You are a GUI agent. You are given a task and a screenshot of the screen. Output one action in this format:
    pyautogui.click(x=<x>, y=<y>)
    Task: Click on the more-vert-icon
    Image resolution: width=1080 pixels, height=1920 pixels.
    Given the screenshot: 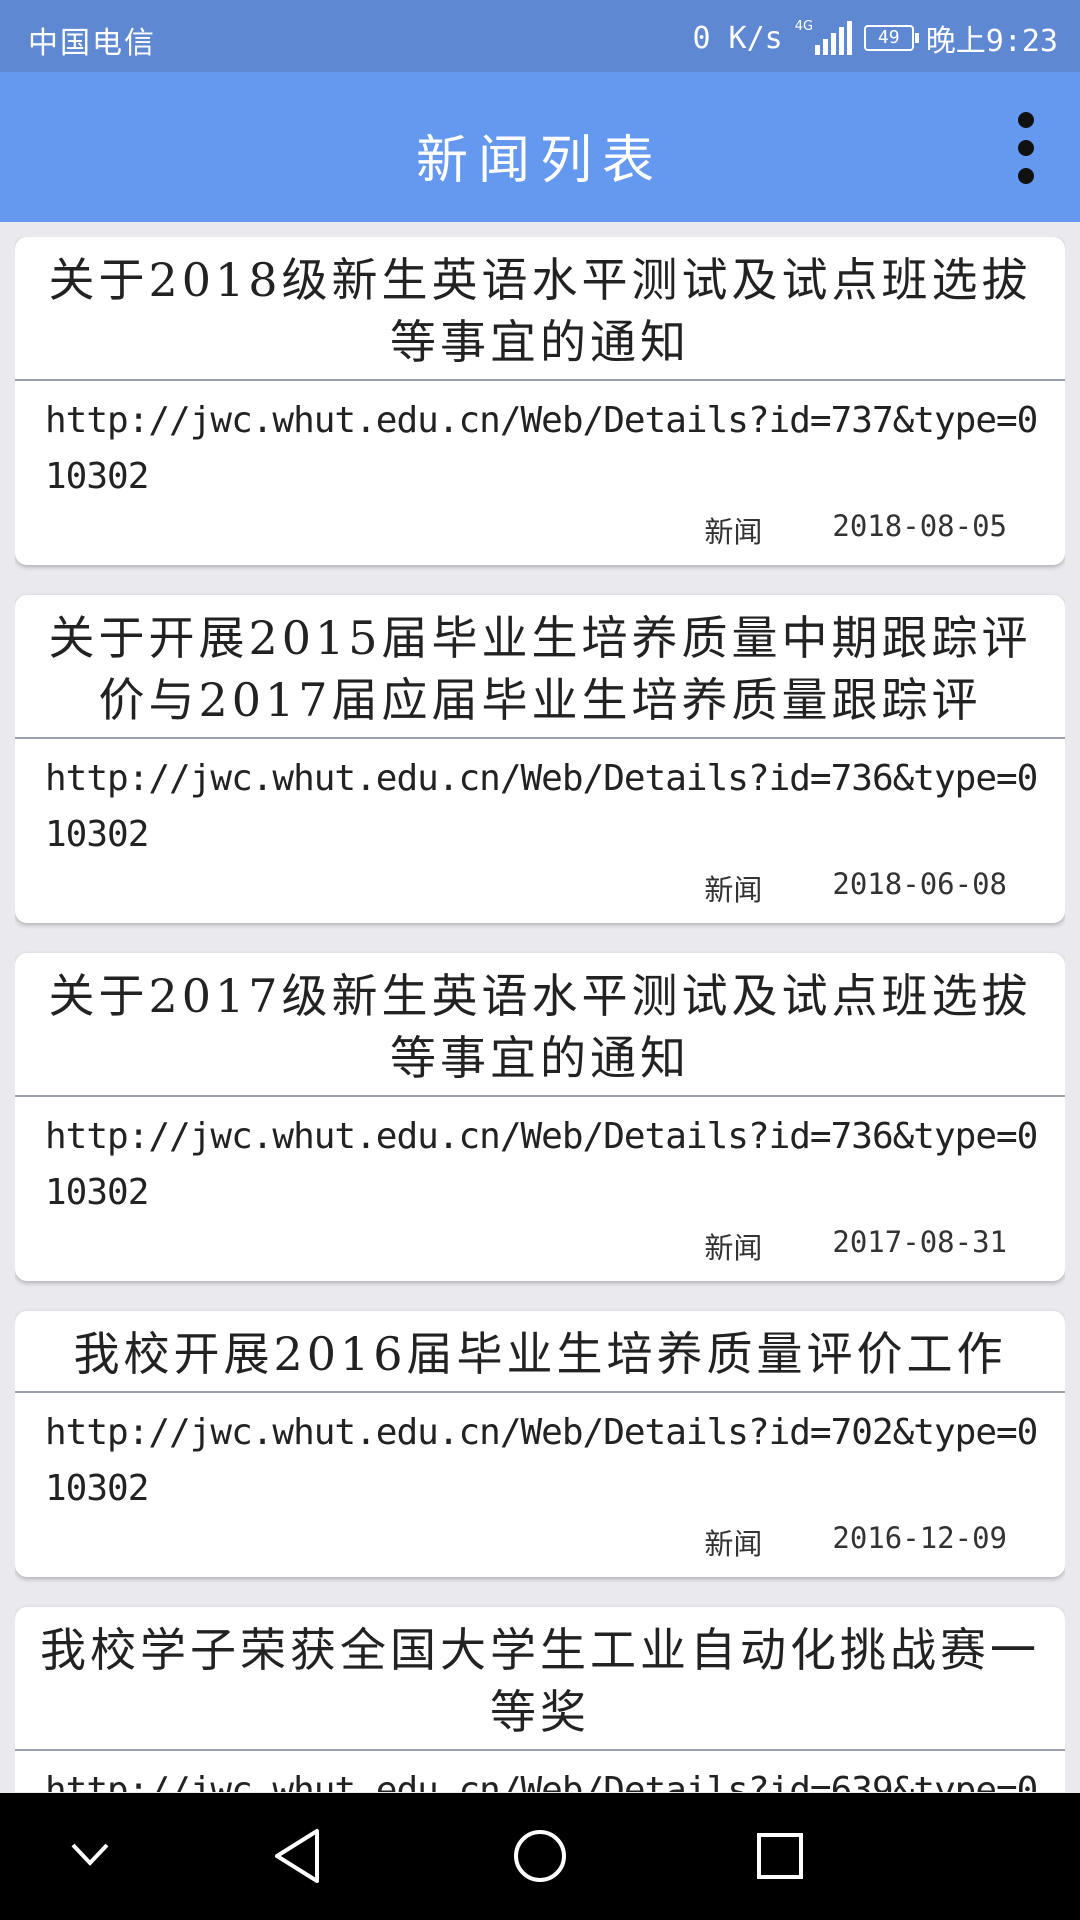 What is the action you would take?
    pyautogui.click(x=1026, y=148)
    